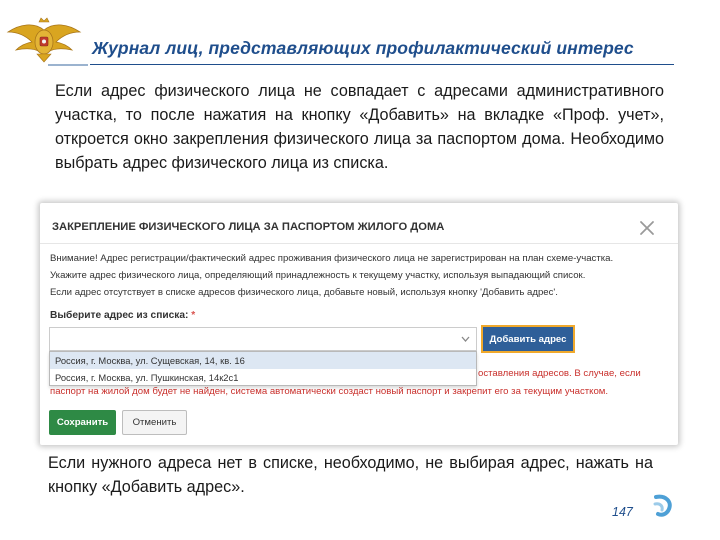 This screenshot has height=540, width=720. I want to click on title-rule-left, so click(68, 65).